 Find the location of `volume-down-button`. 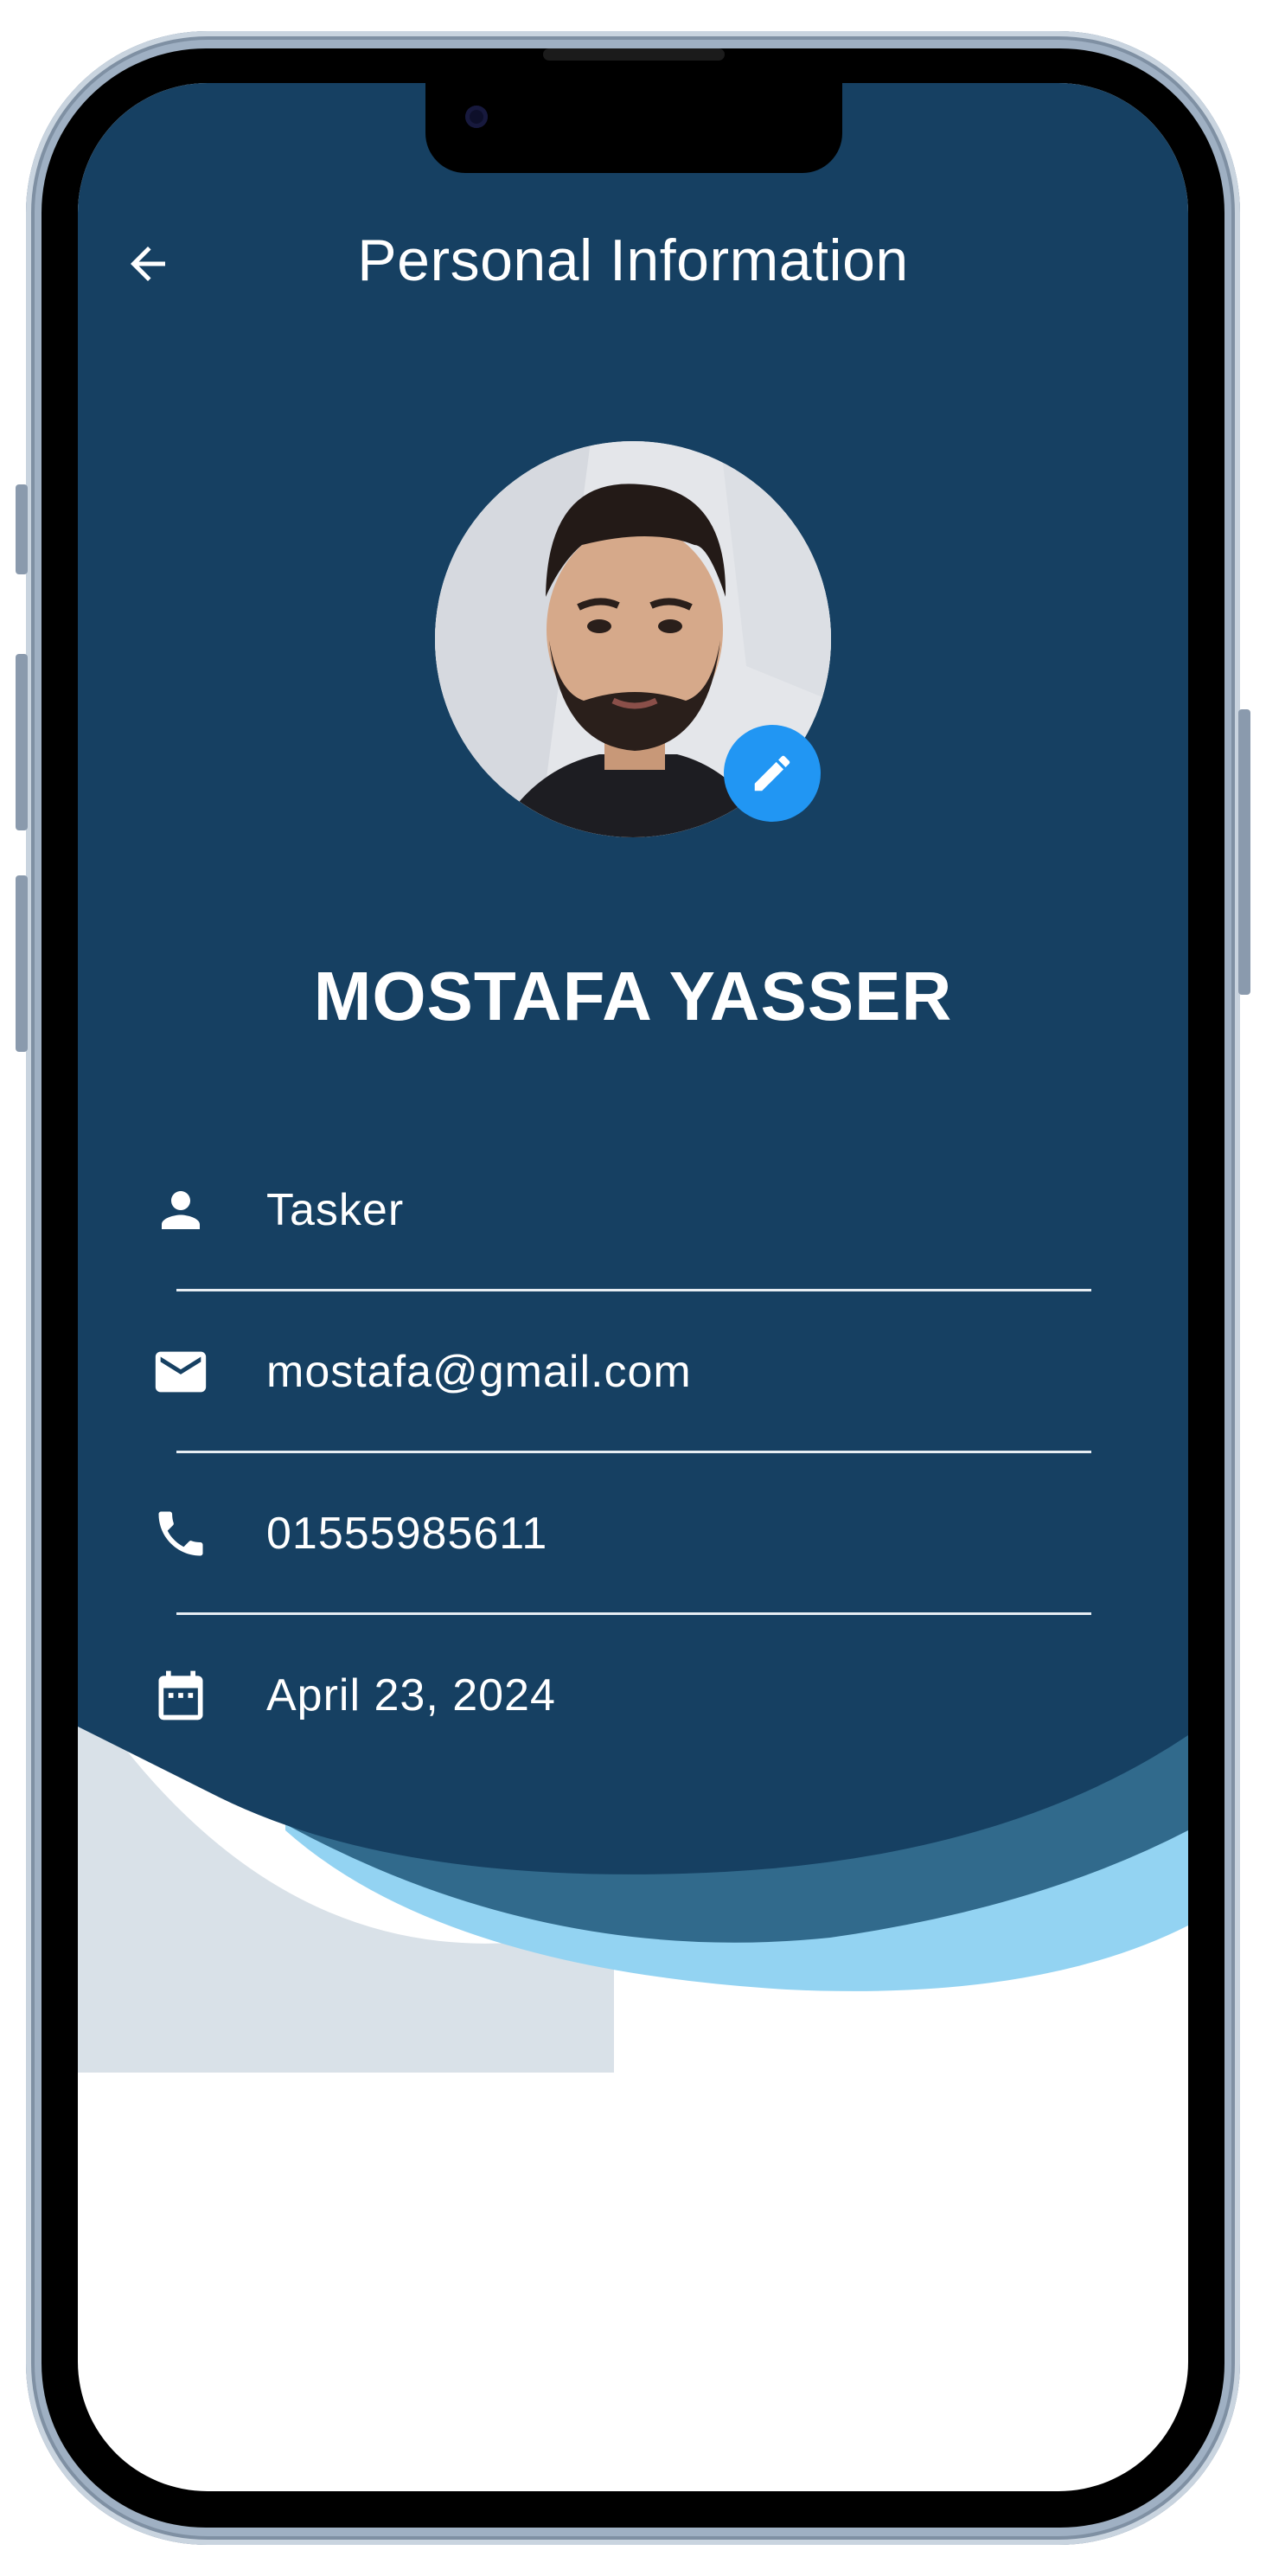

volume-down-button is located at coordinates (22, 963).